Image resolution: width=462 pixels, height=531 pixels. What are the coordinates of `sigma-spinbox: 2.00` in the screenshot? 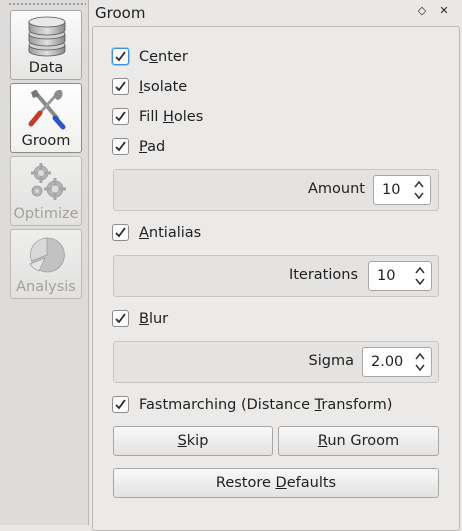 It's located at (397, 362).